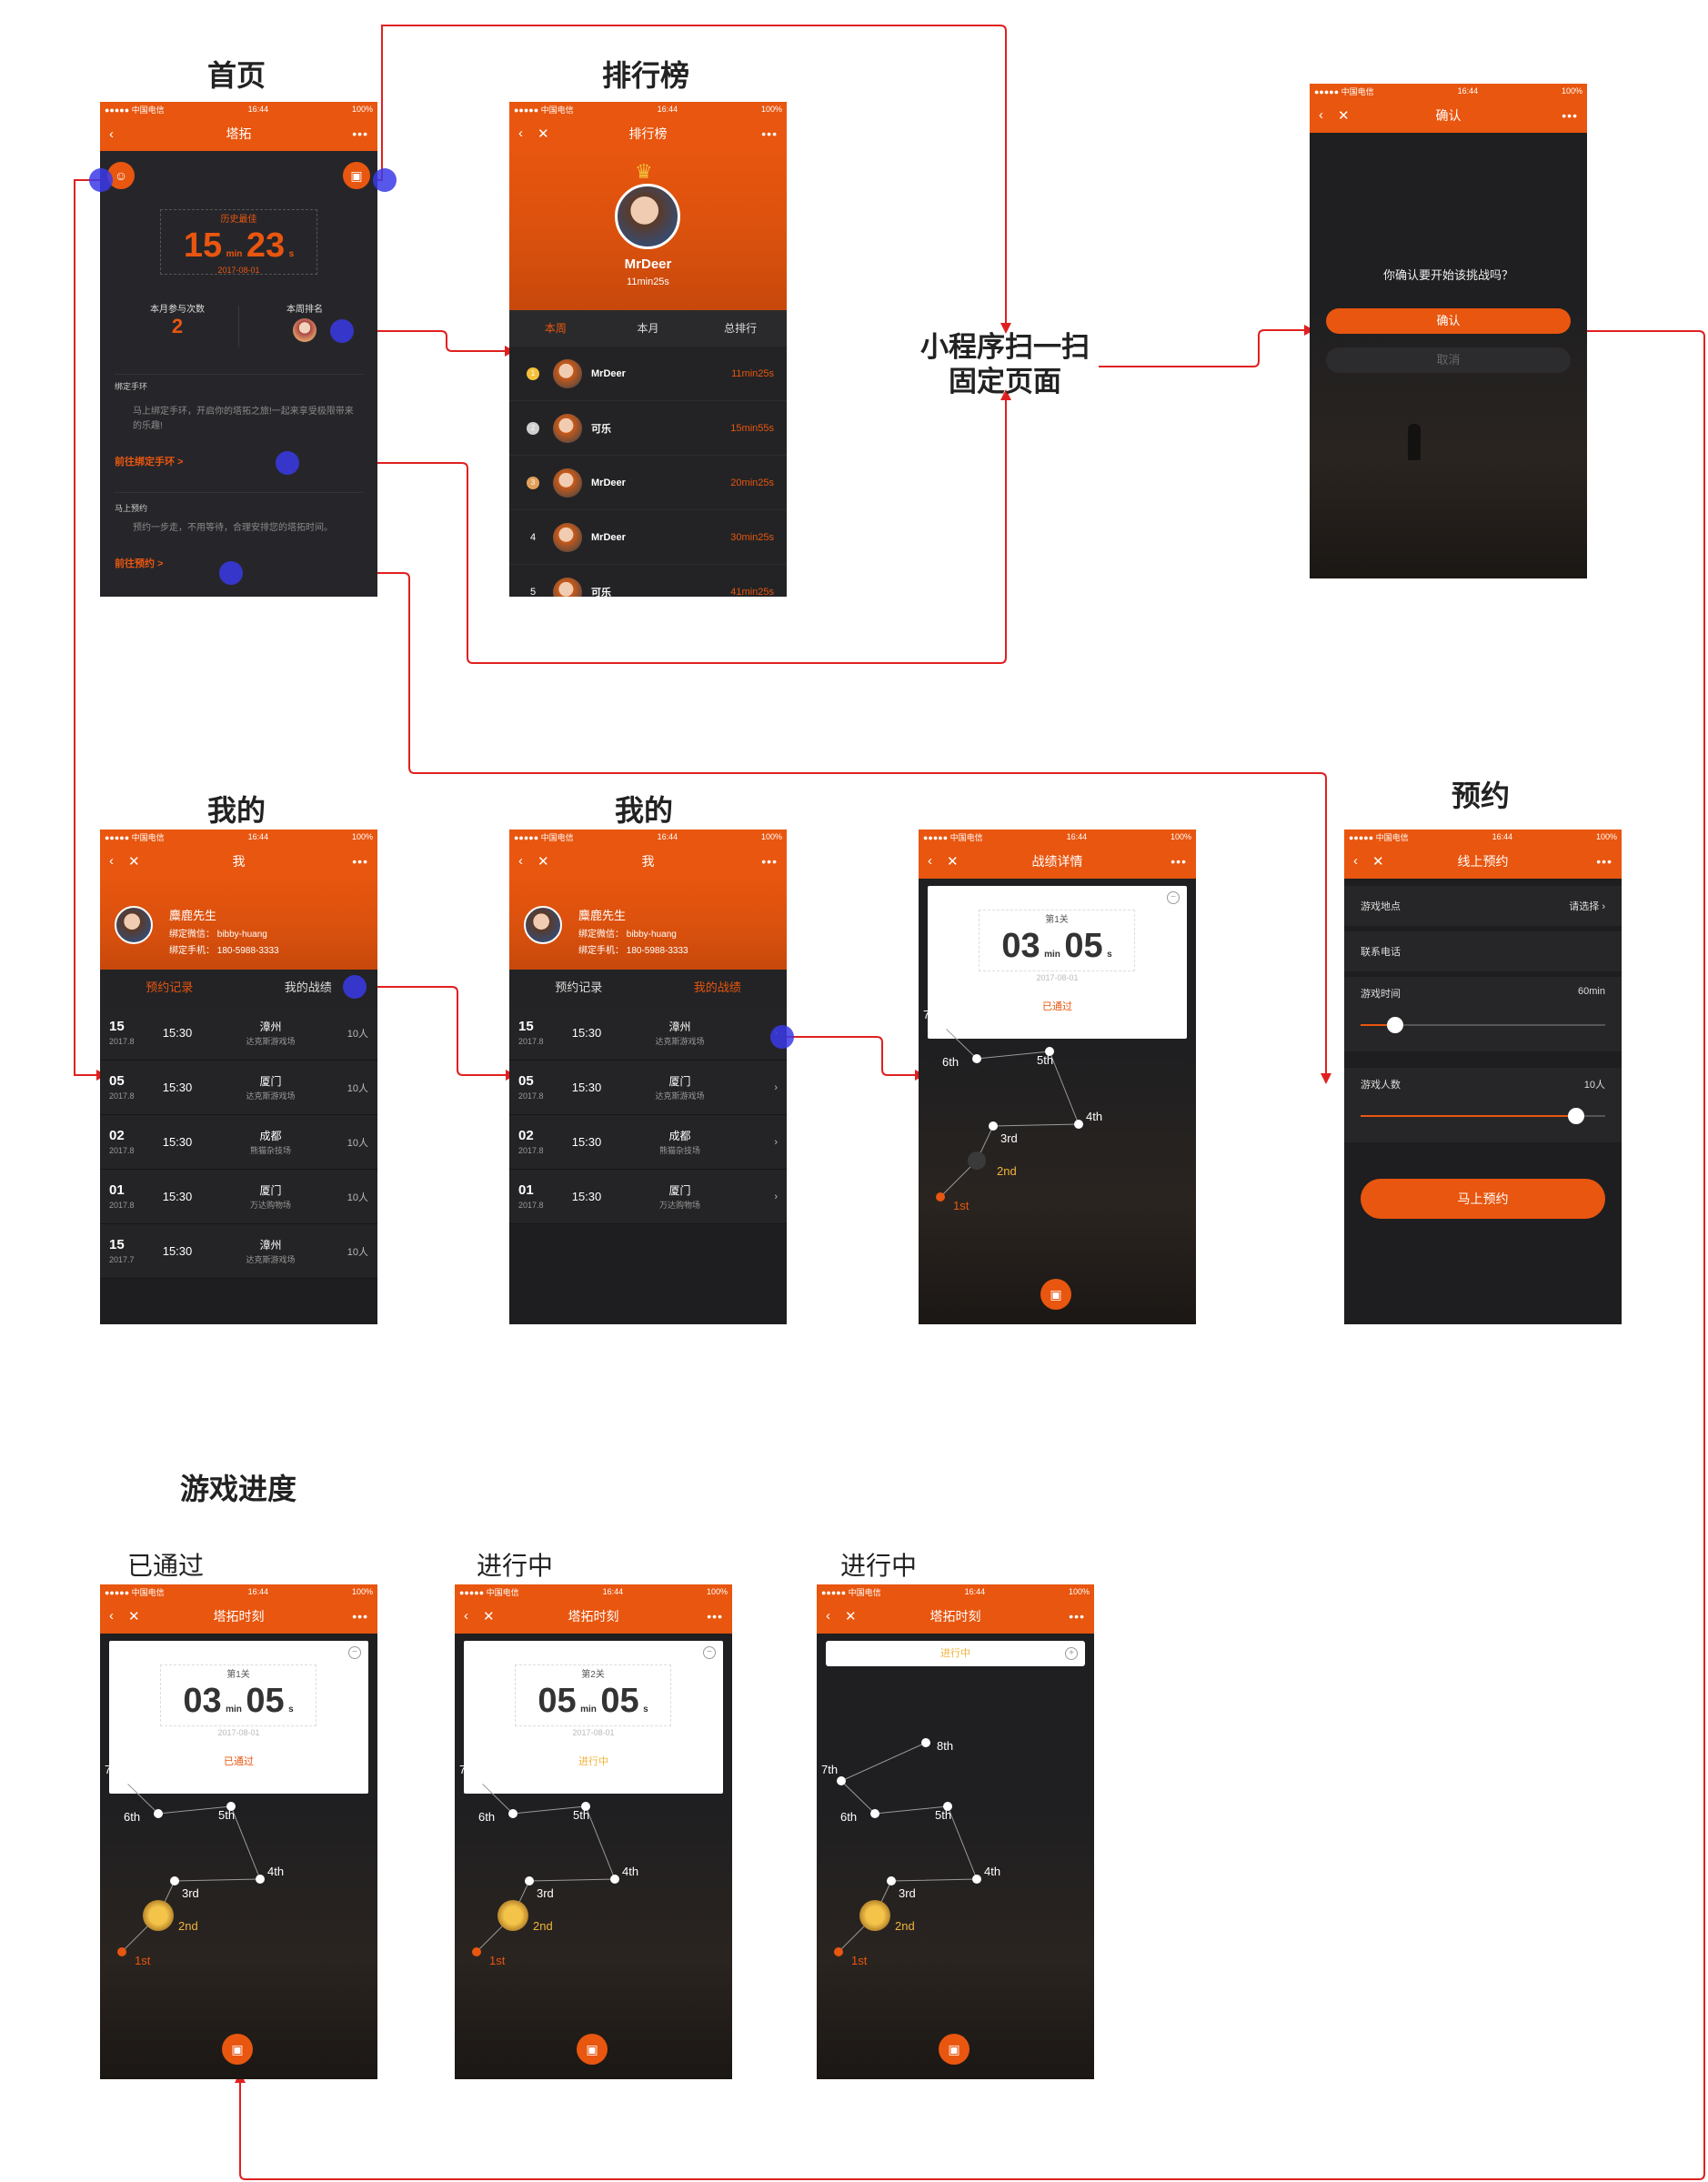 Image resolution: width=1708 pixels, height=2182 pixels. Describe the element at coordinates (239, 1033) in the screenshot. I see `list-item: 15 2017.8 15:30 漳州 达克斯游戏场 10人` at that location.